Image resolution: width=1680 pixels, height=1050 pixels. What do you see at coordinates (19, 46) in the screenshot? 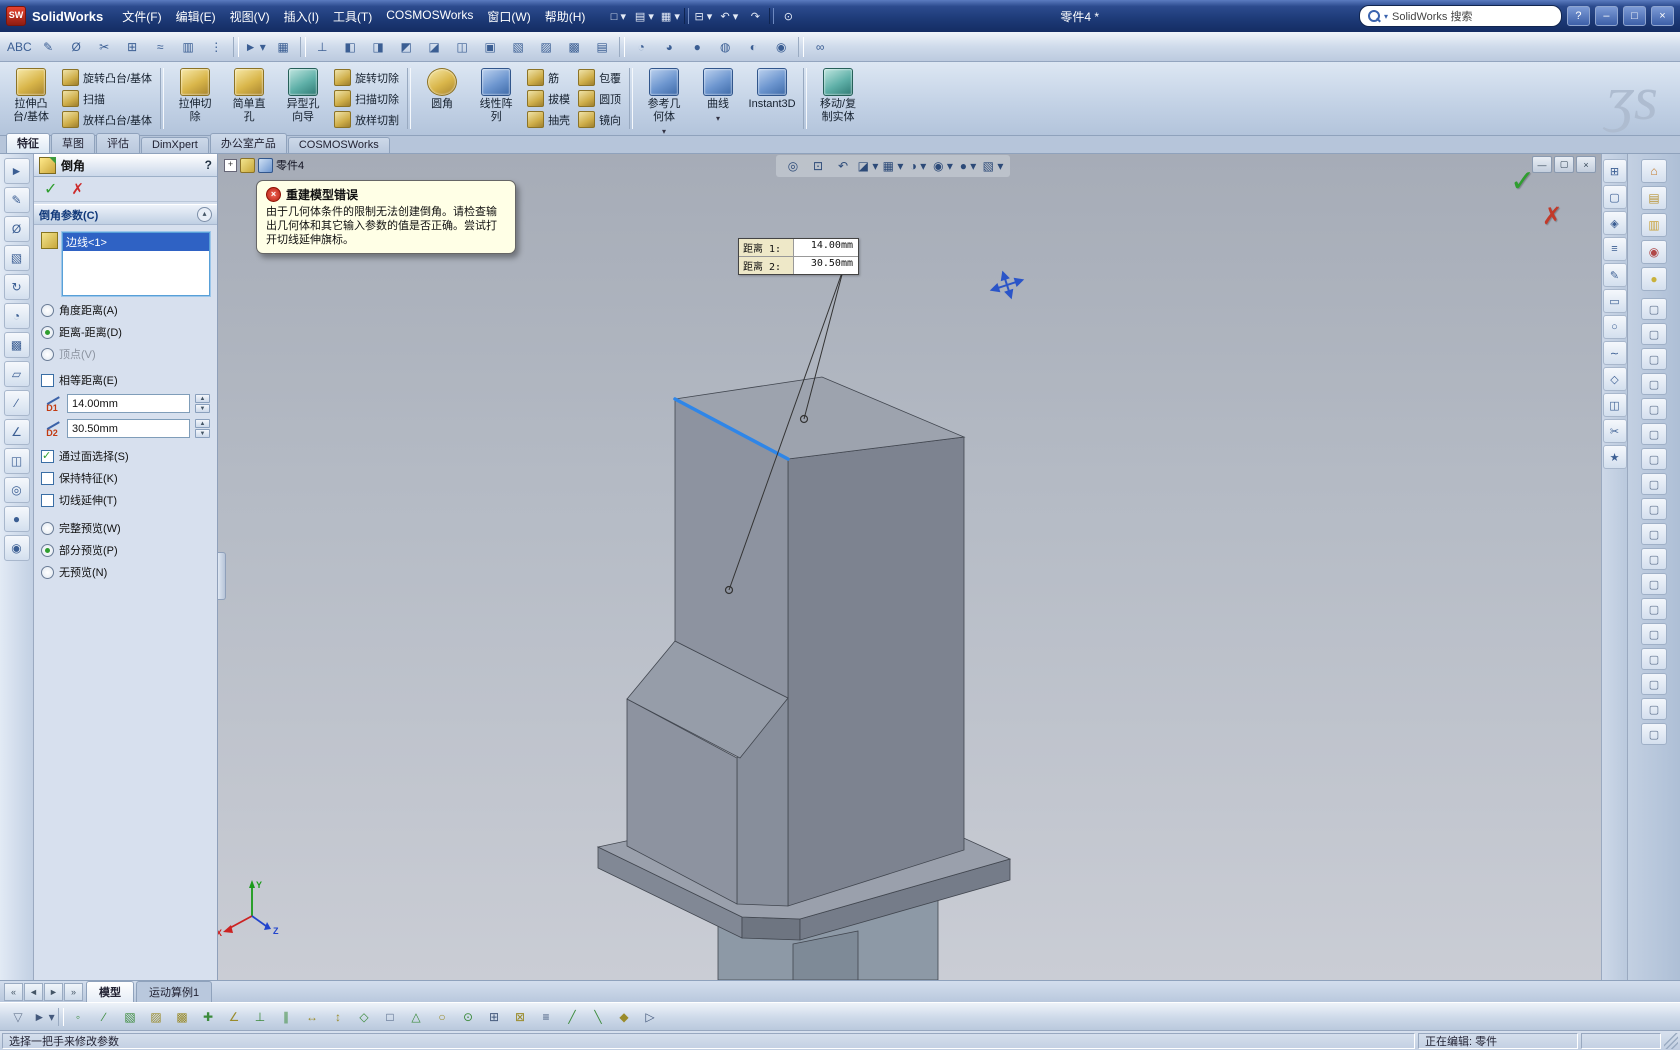
I see `spelling-checker-icon: ABC` at bounding box center [19, 46].